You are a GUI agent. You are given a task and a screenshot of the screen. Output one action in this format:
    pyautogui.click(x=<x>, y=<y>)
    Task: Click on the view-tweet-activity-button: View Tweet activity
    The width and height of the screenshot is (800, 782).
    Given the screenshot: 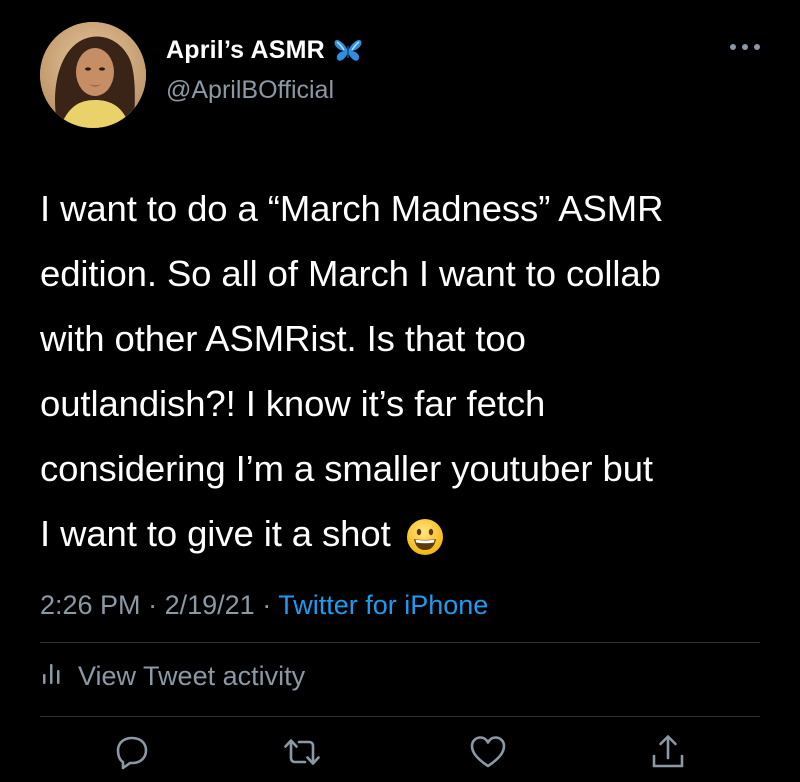 What is the action you would take?
    pyautogui.click(x=172, y=676)
    